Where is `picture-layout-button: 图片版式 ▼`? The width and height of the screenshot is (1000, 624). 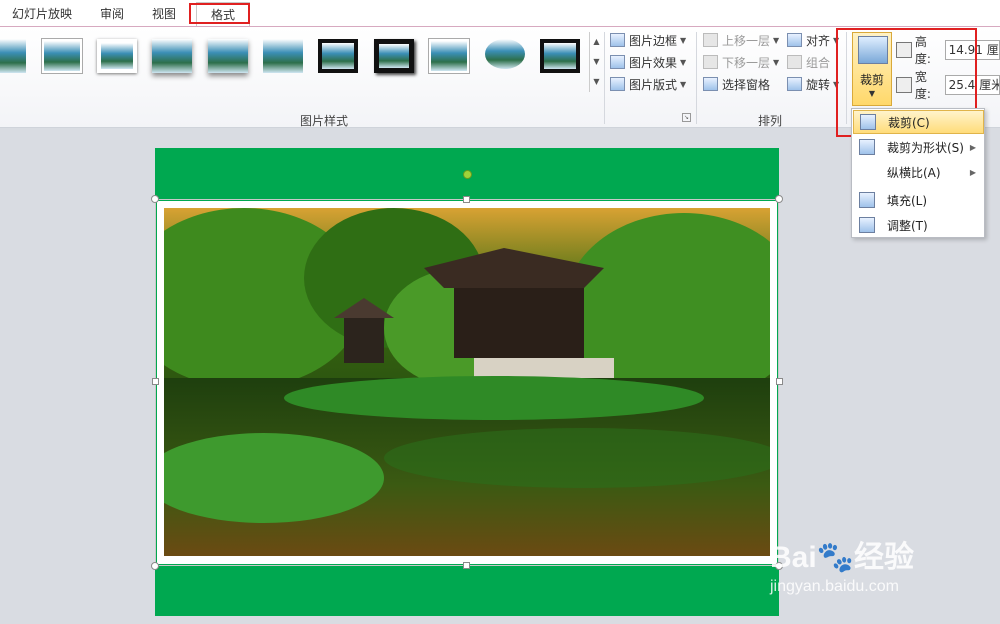
picture-layout-button: 图片版式 ▼ is located at coordinates (648, 84).